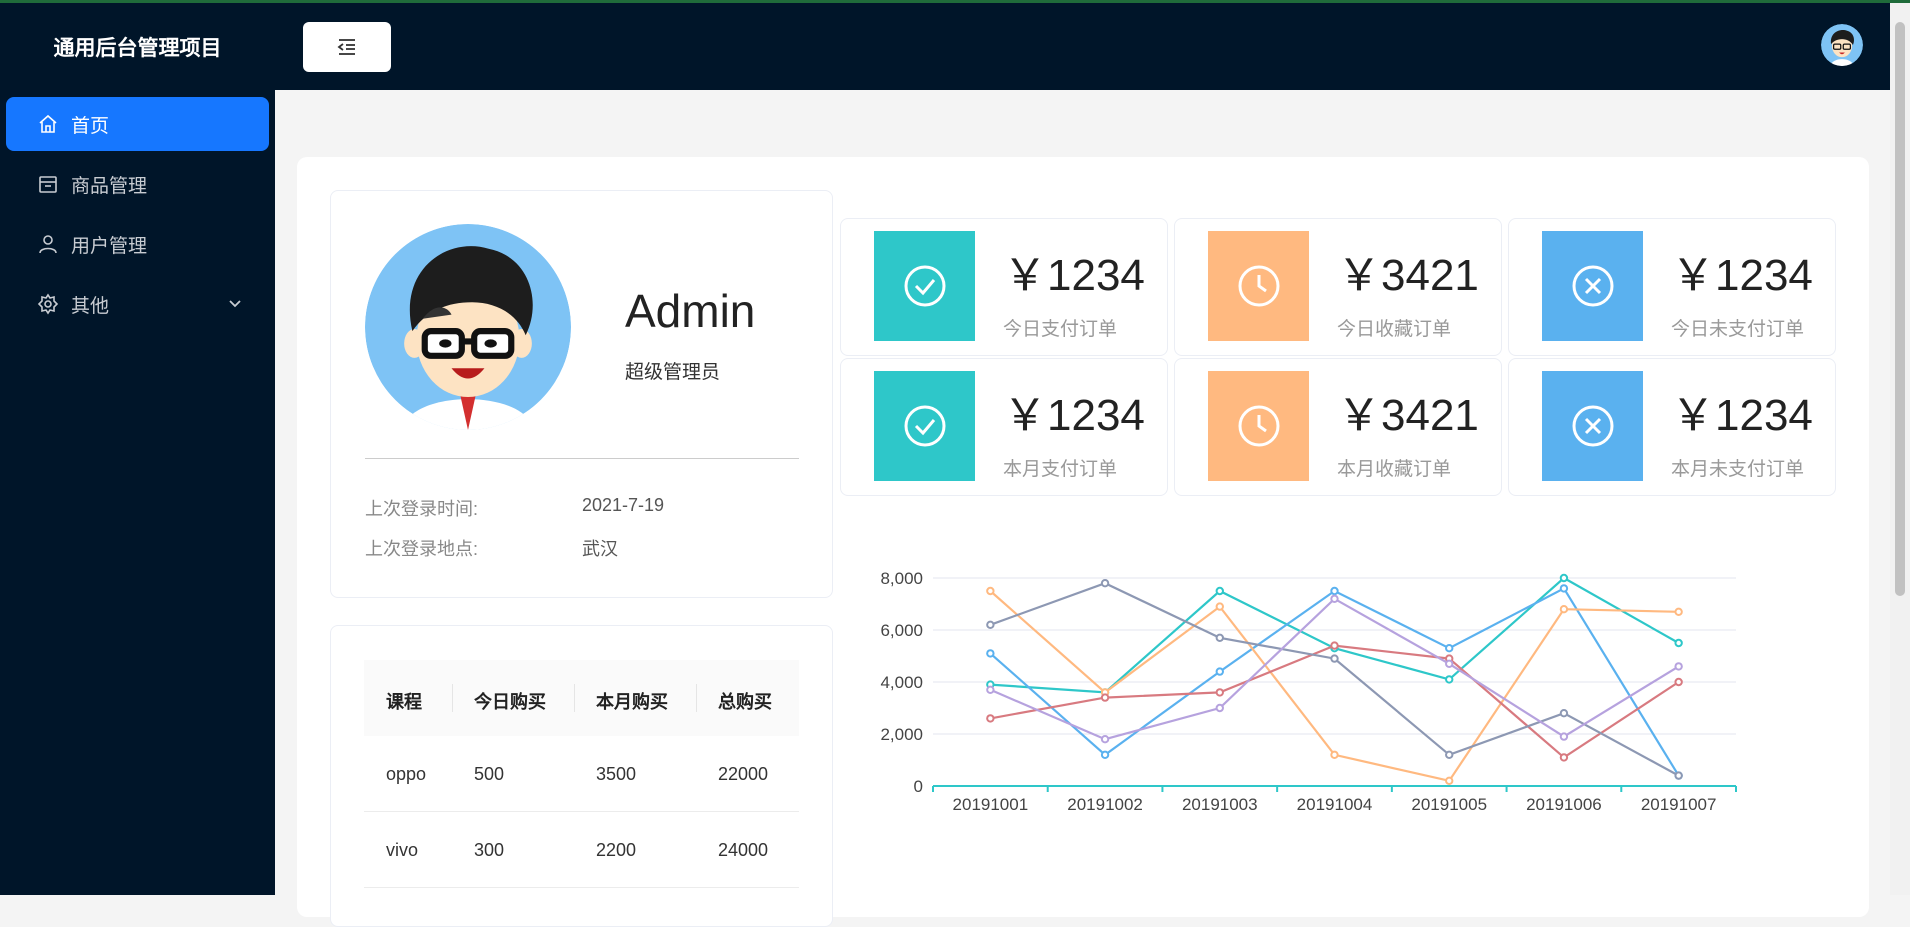  I want to click on last-login-place-label: 上次登录地点:, so click(422, 549).